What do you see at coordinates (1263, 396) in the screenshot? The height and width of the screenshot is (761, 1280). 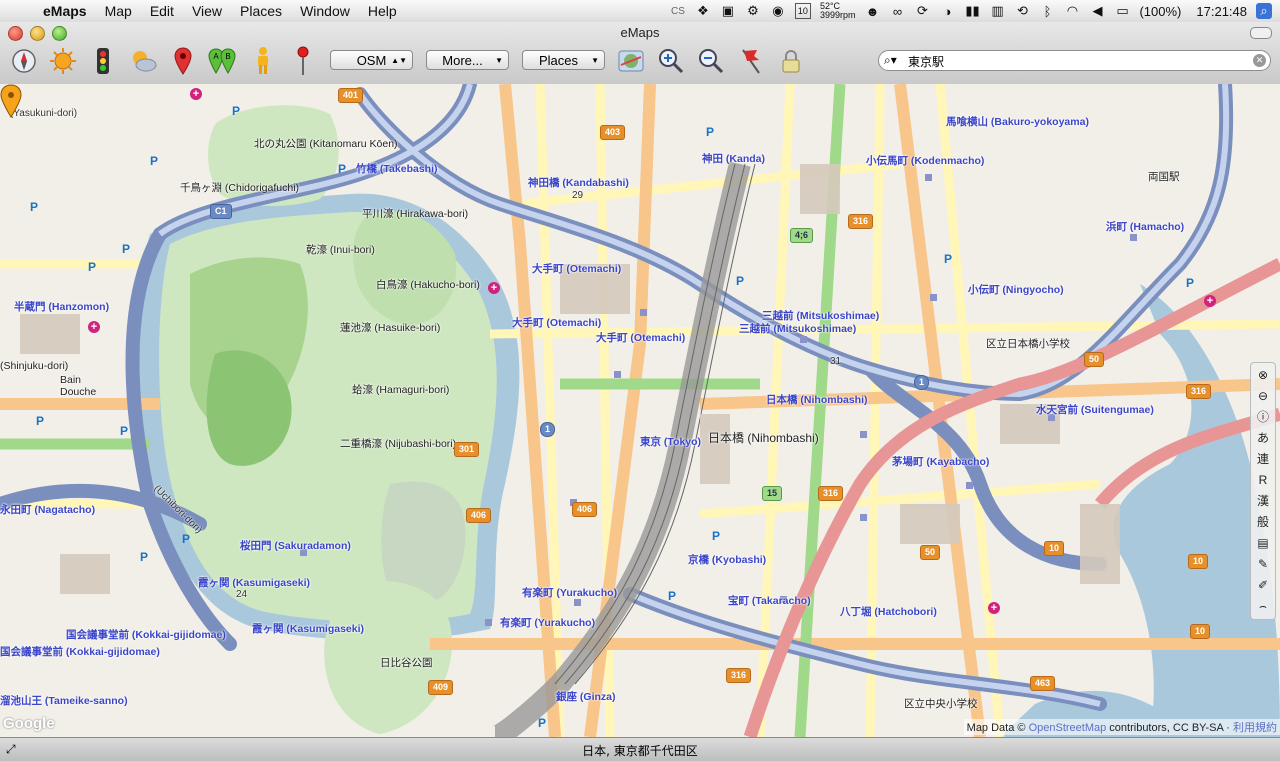 I see `minus-icon: ⊖` at bounding box center [1263, 396].